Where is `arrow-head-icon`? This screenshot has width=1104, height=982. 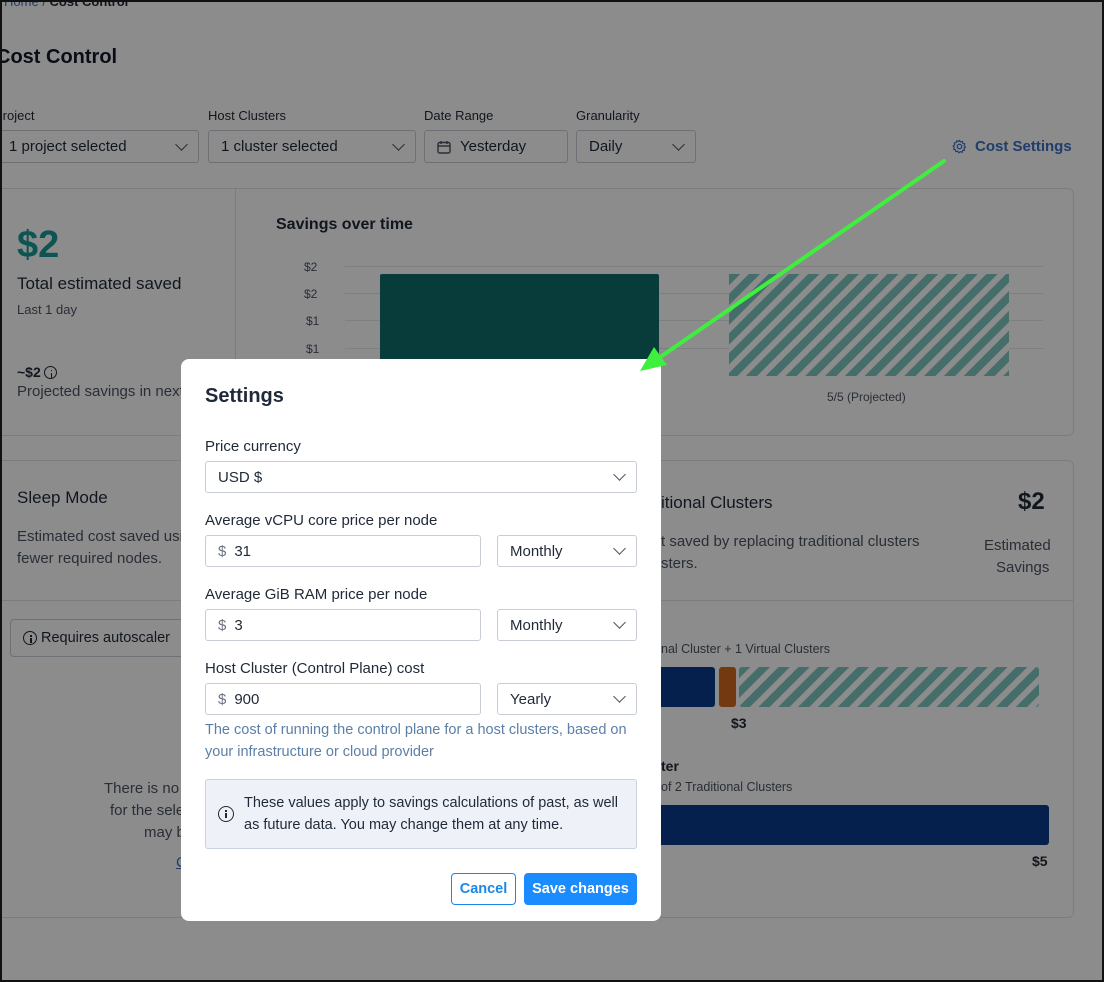
arrow-head-icon is located at coordinates (653, 359).